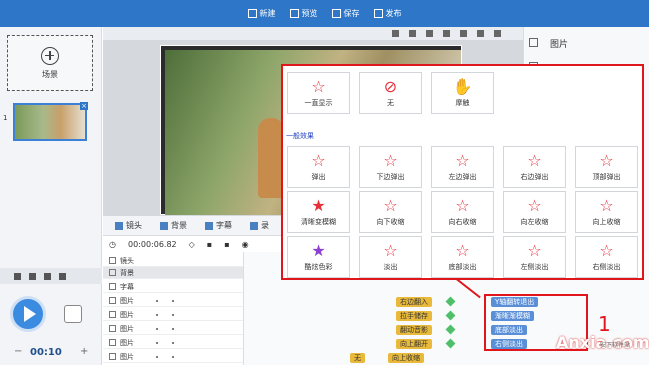 The image size is (649, 365). I want to click on redo-icon, so click(497, 33).